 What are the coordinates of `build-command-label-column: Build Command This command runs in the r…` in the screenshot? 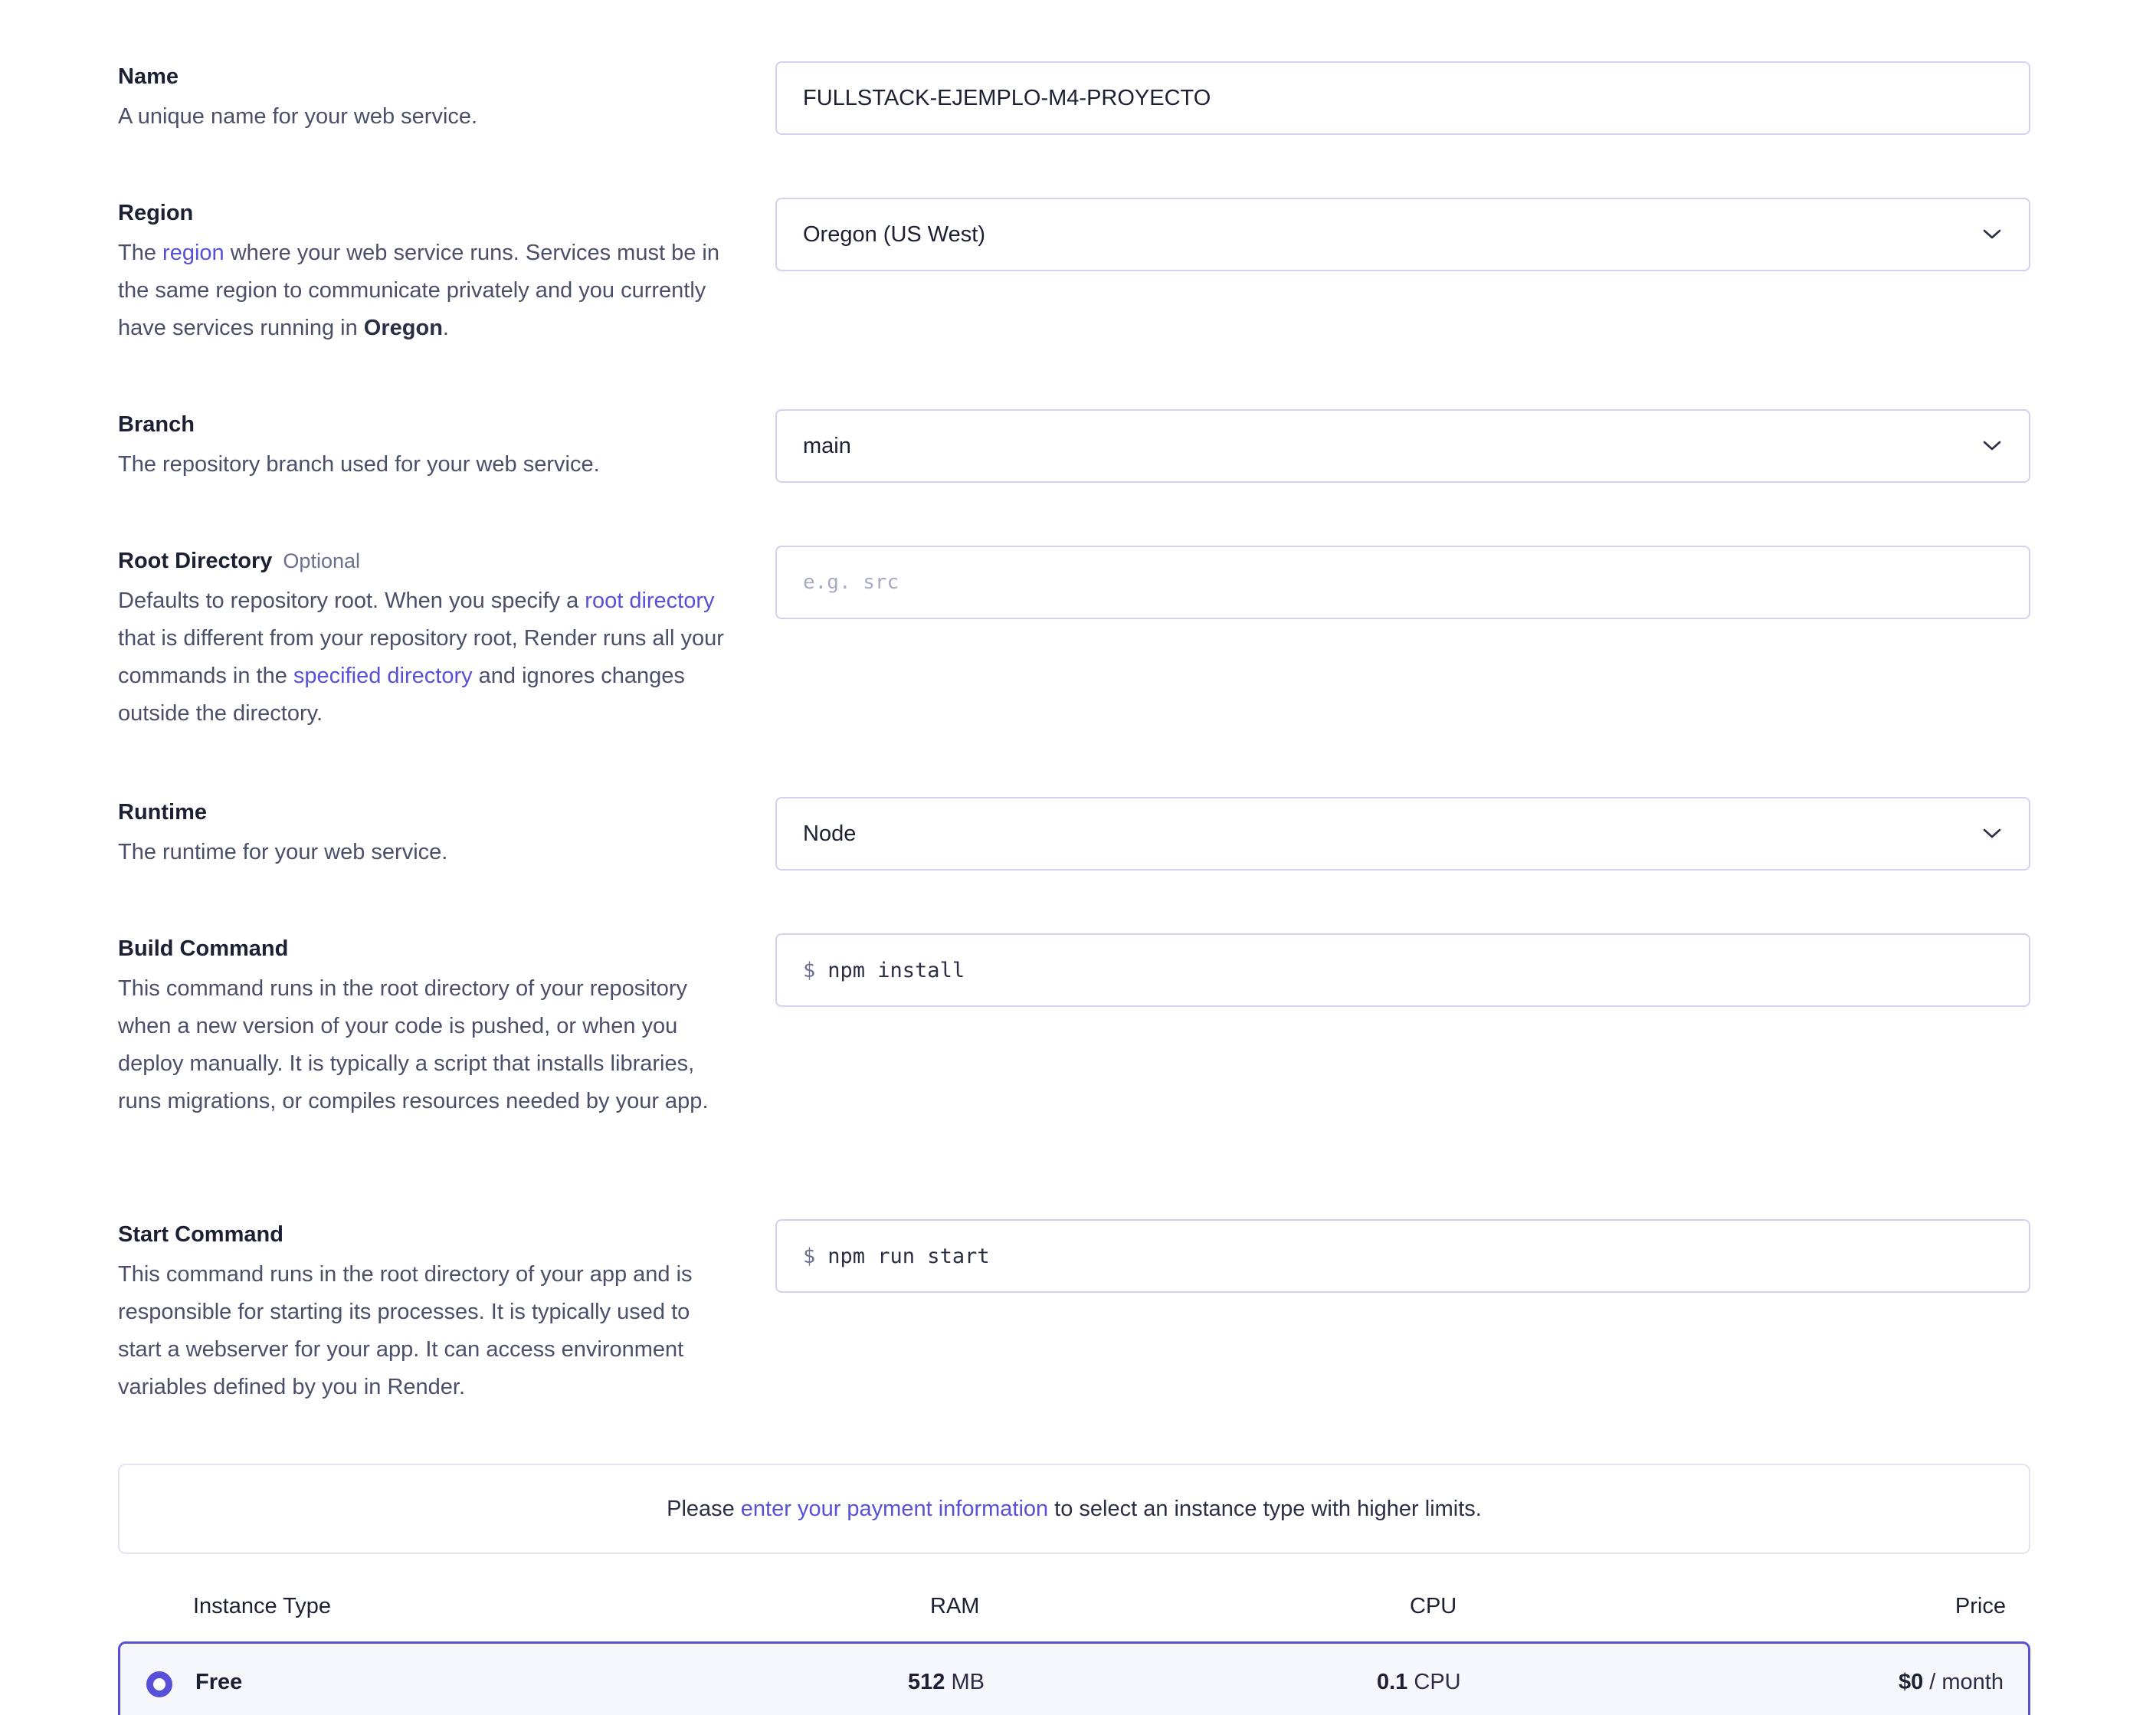 It's located at (424, 1026).